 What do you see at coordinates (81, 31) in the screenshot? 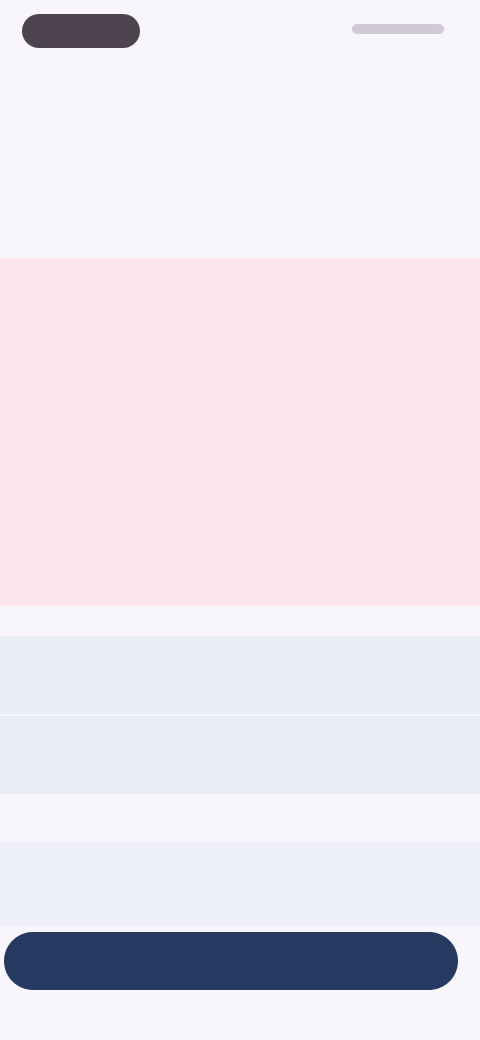
I see `status-pill` at bounding box center [81, 31].